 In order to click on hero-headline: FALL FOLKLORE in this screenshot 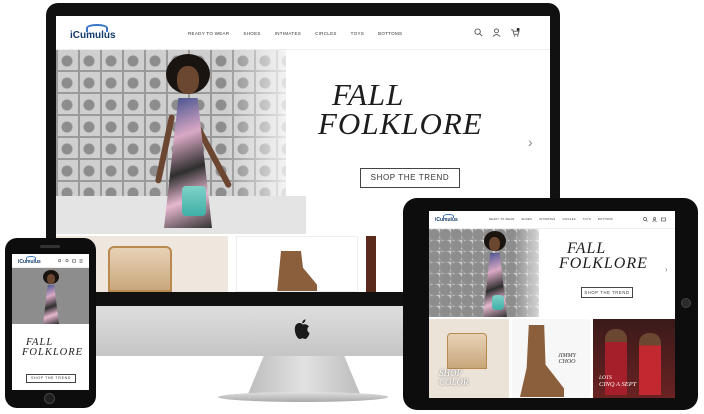, I will do `click(400, 109)`.